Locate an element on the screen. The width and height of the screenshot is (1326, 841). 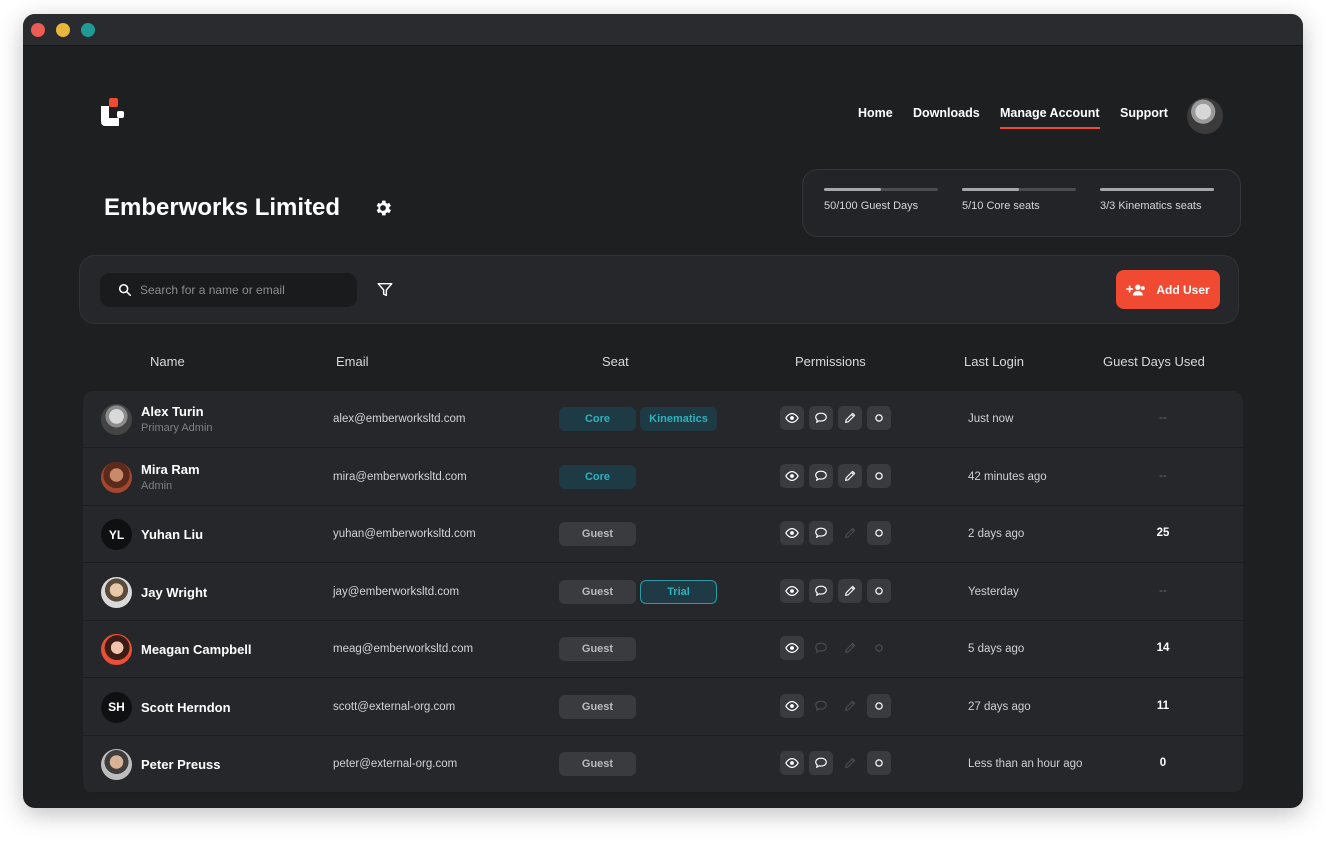
user-email: yuhan@emberworksltd.com is located at coordinates (404, 534).